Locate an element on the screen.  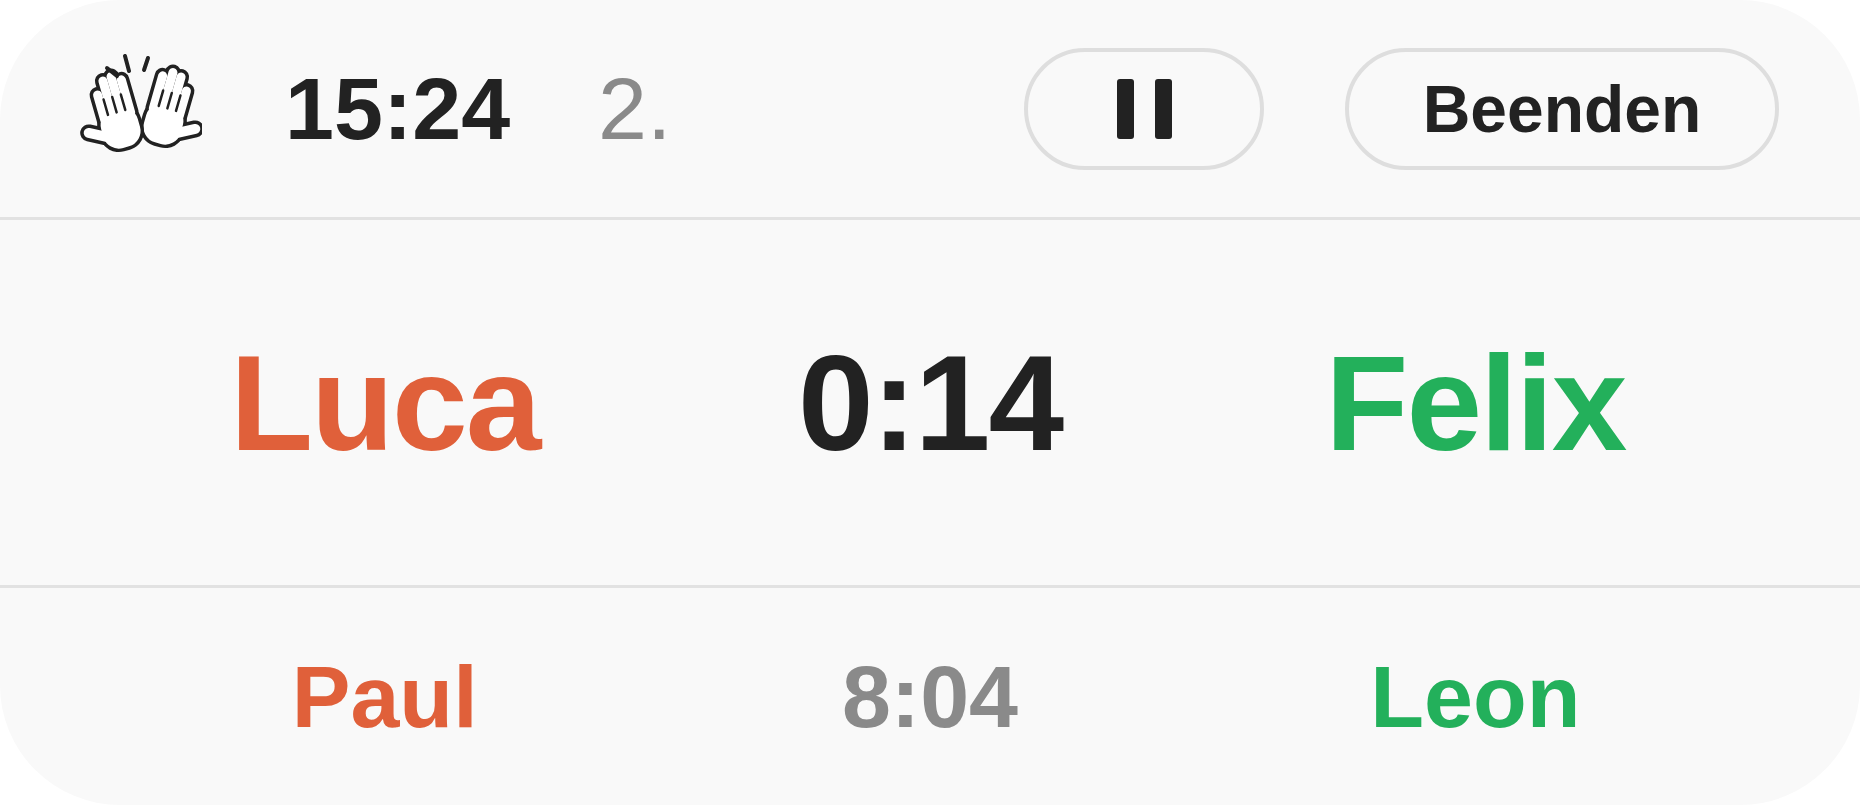
period-number: 2. is located at coordinates (635, 108).